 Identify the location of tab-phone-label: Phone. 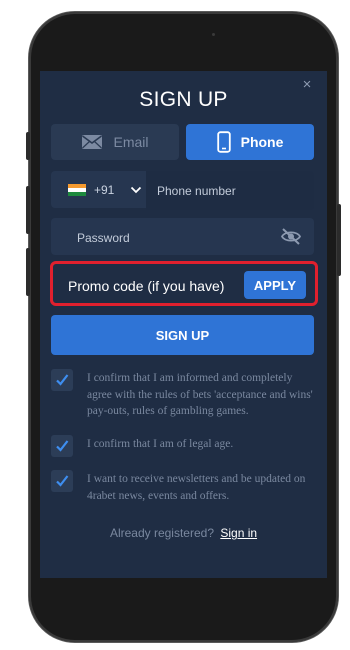
(262, 142).